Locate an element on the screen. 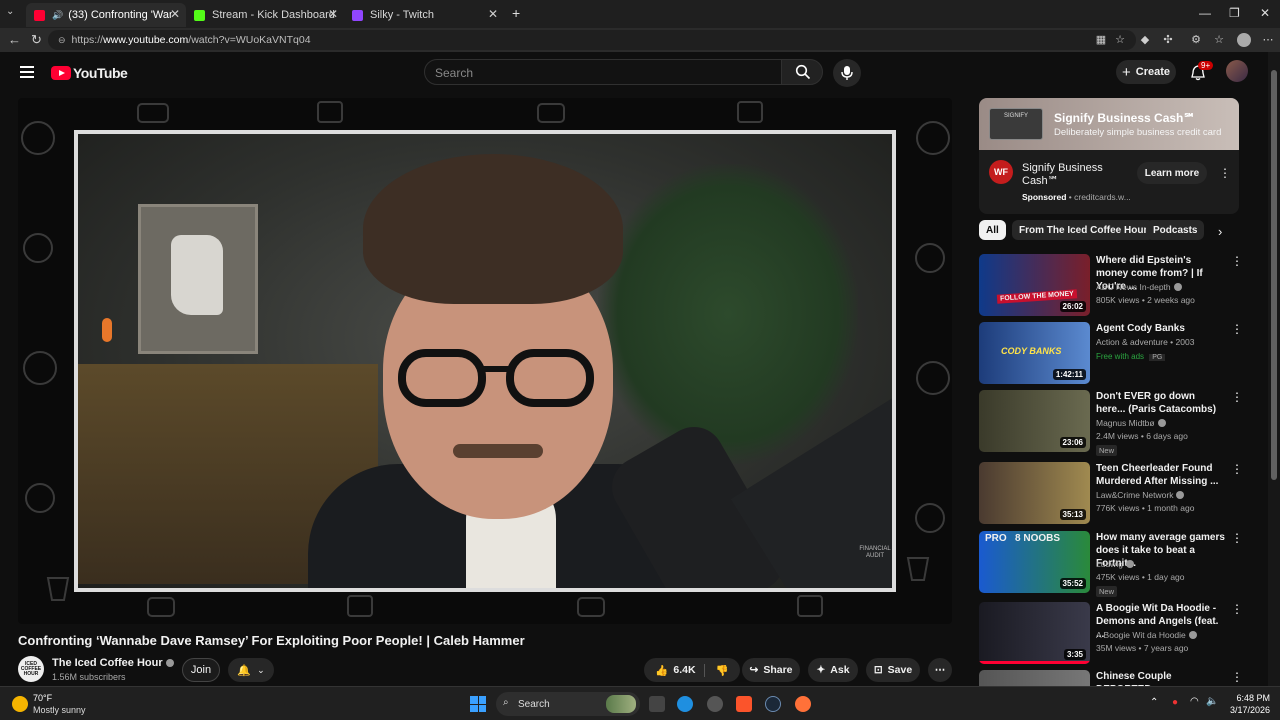 This screenshot has height=720, width=1280. youtube-logo: YouTube is located at coordinates (89, 73).